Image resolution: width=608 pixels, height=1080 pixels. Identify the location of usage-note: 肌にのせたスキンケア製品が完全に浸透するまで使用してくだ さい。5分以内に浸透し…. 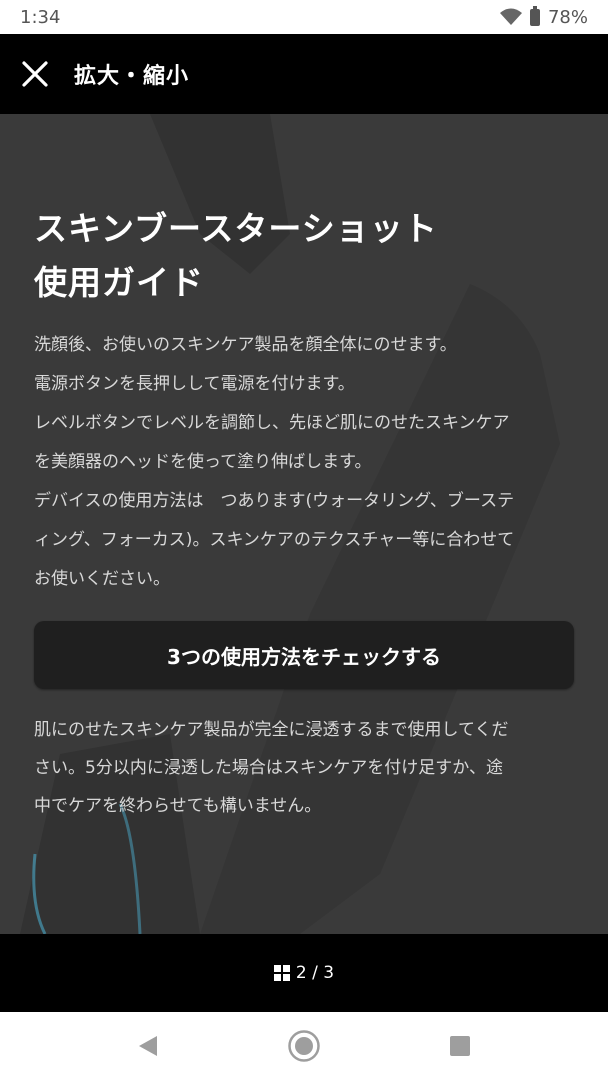
(304, 768).